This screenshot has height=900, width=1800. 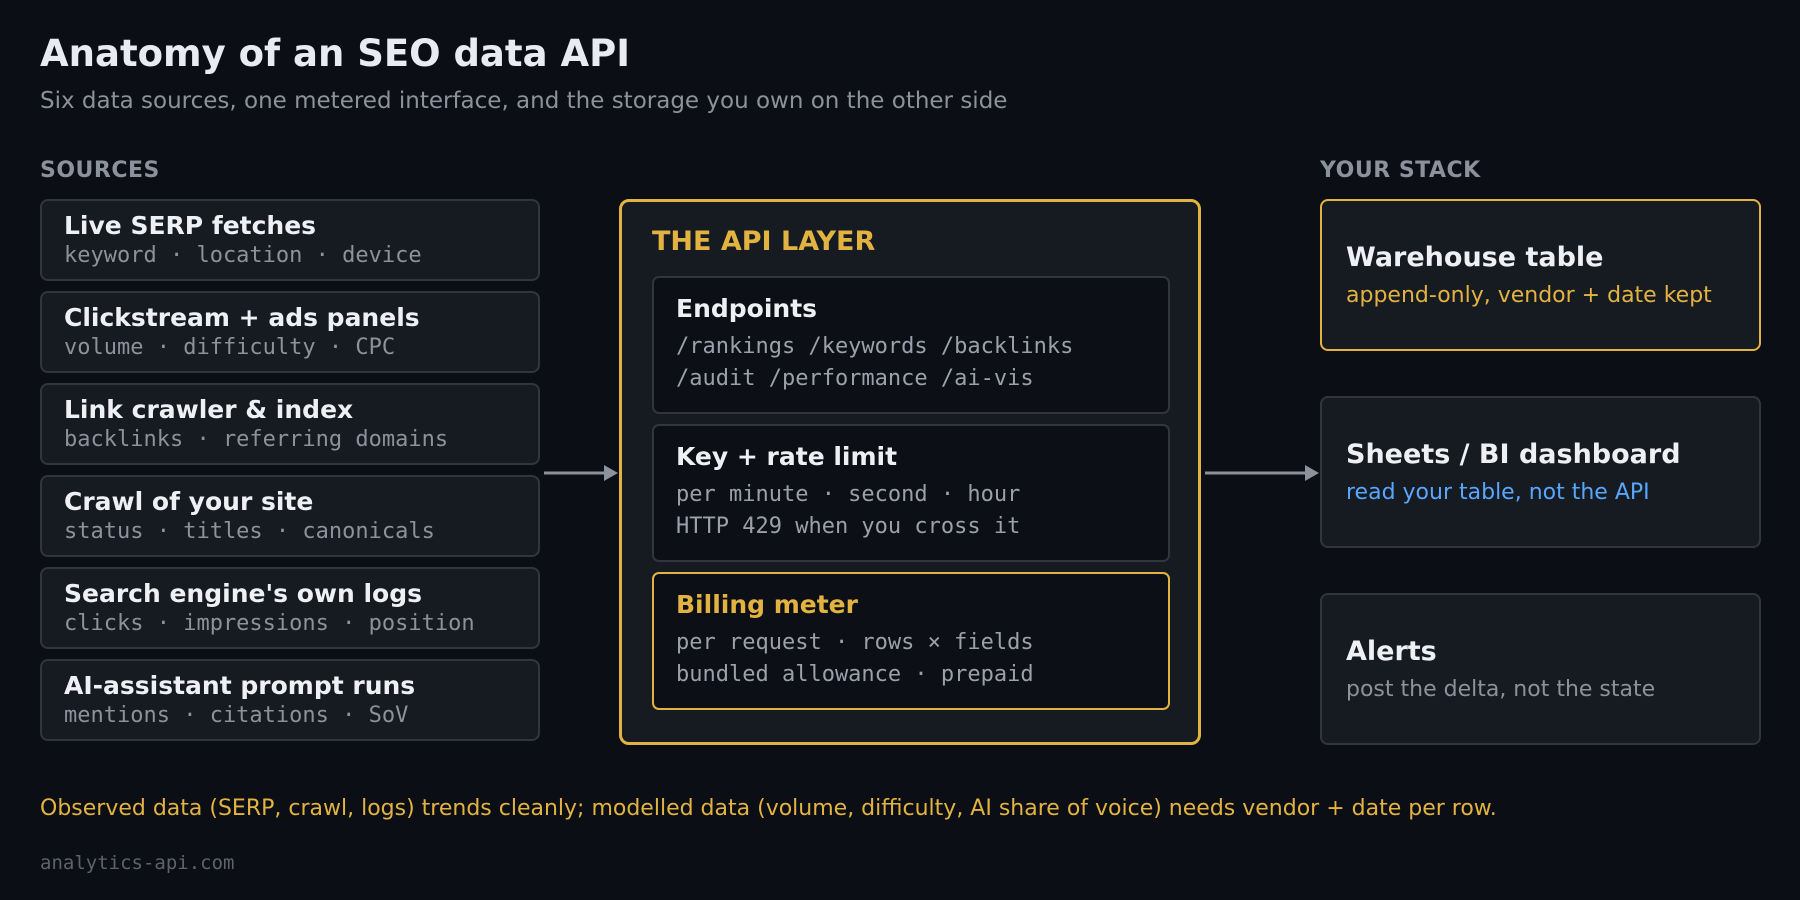 I want to click on endpoints-title: Endpoints, so click(x=747, y=308).